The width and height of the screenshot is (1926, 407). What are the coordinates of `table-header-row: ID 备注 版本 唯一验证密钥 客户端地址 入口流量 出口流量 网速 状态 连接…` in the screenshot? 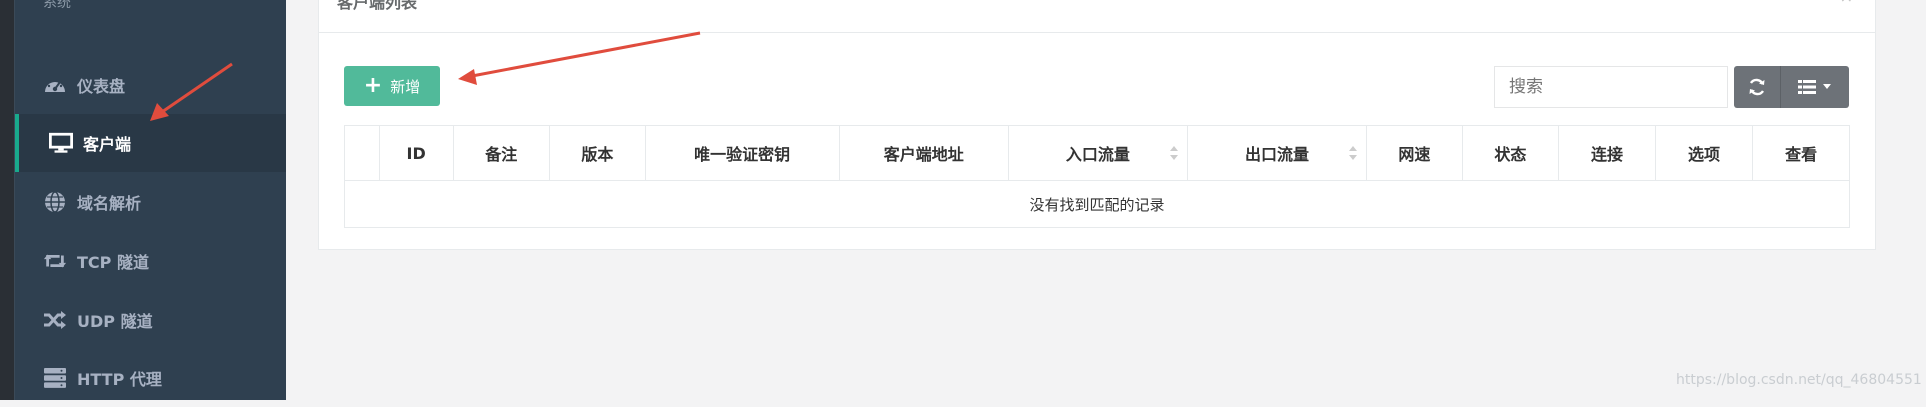 It's located at (1097, 153).